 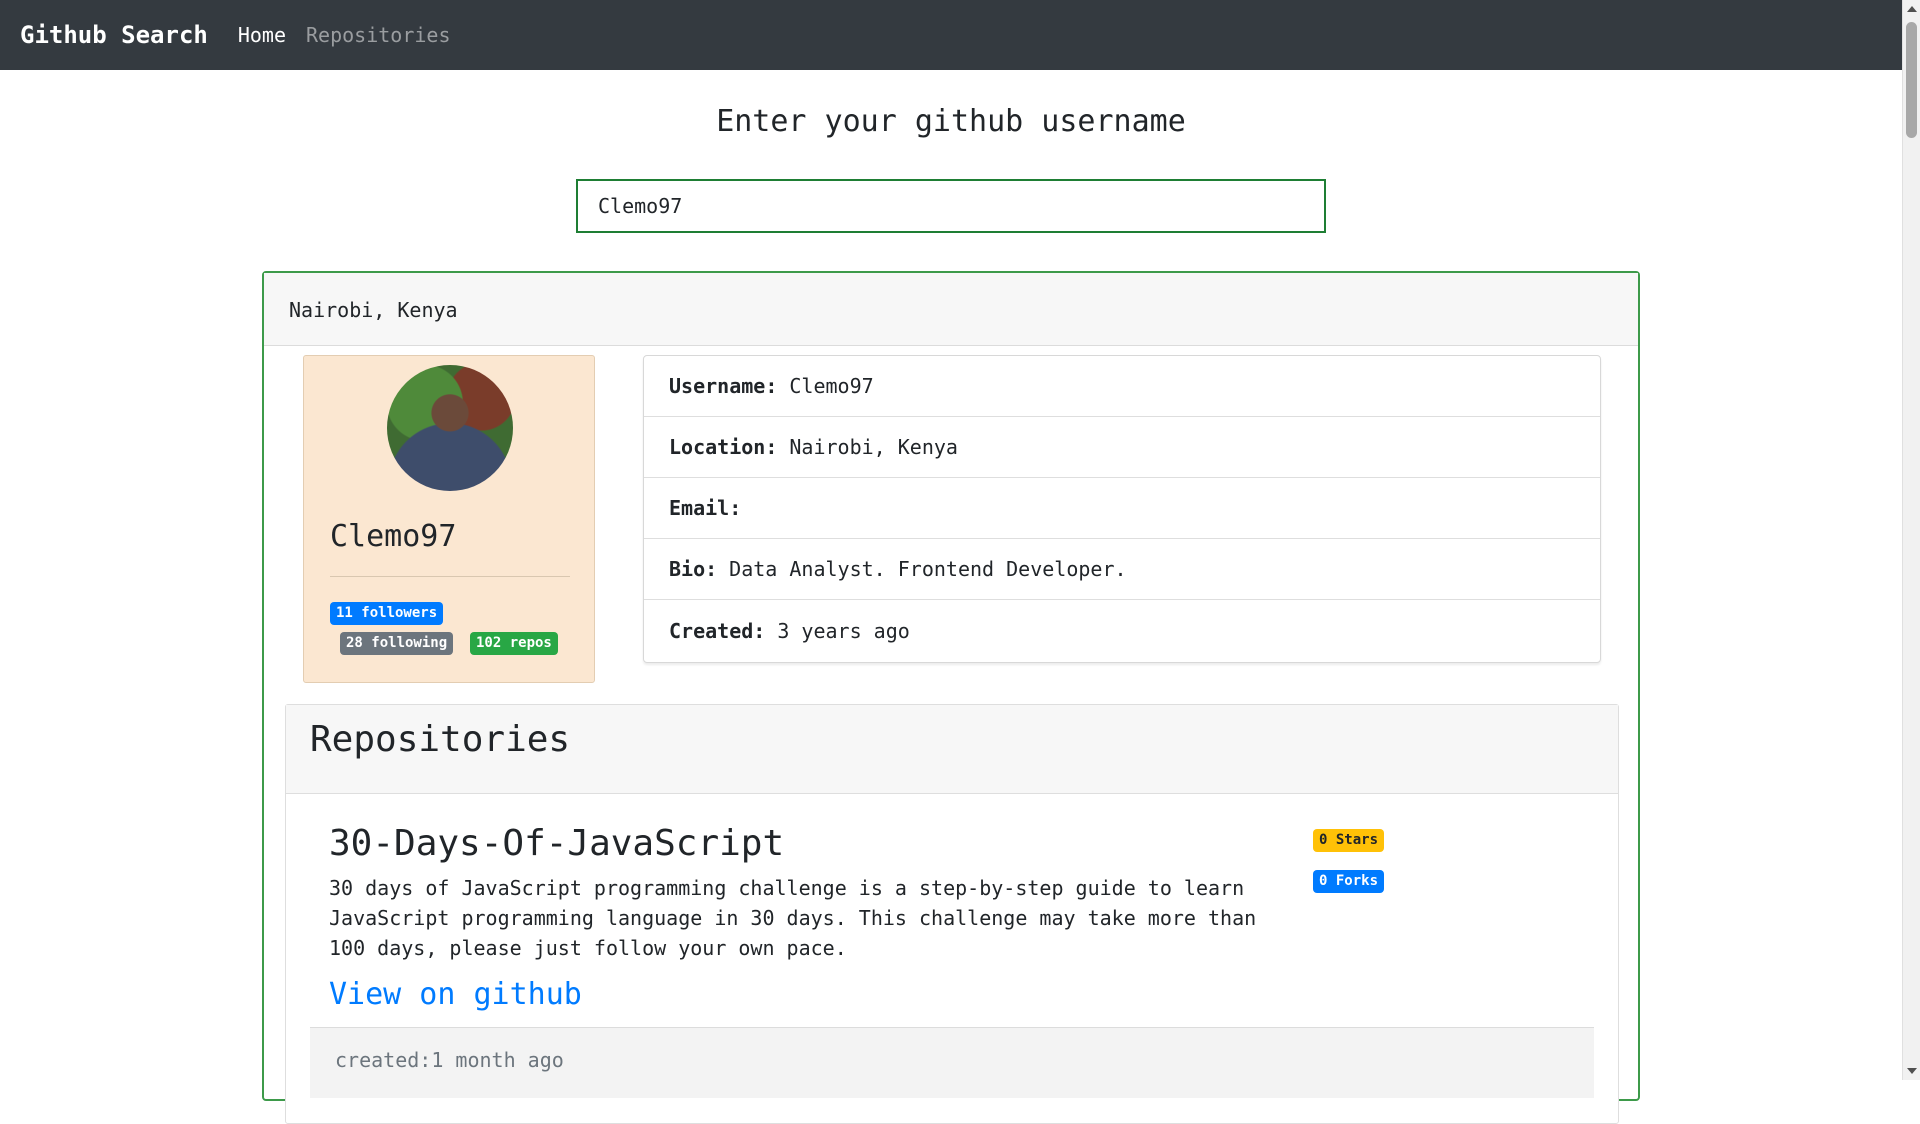 What do you see at coordinates (951, 35) in the screenshot?
I see `navbar: Github Search Home Repositories` at bounding box center [951, 35].